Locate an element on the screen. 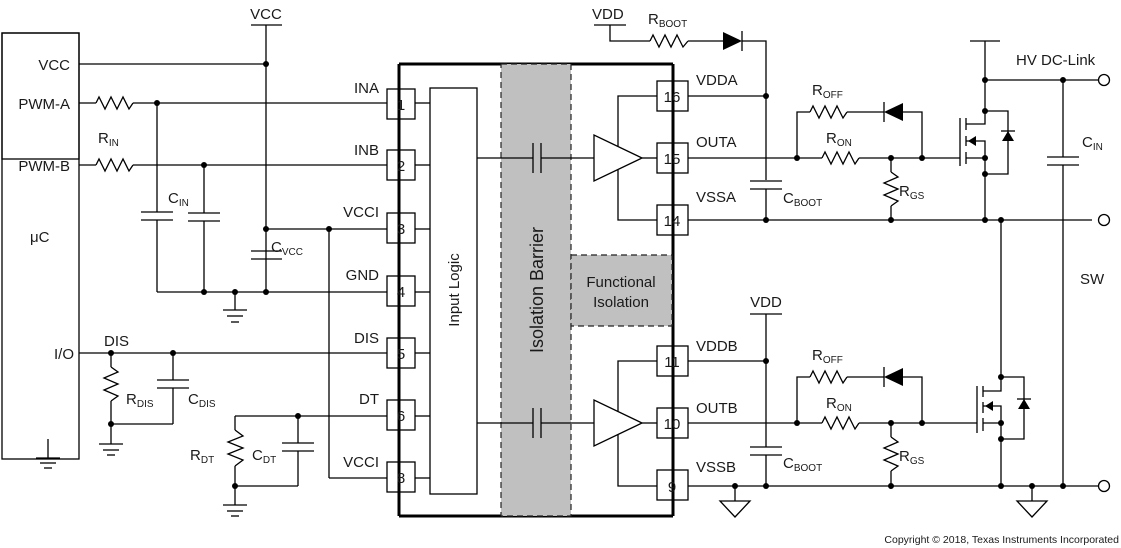 This screenshot has height=548, width=1121. vdd-b-label: VDD is located at coordinates (766, 302).